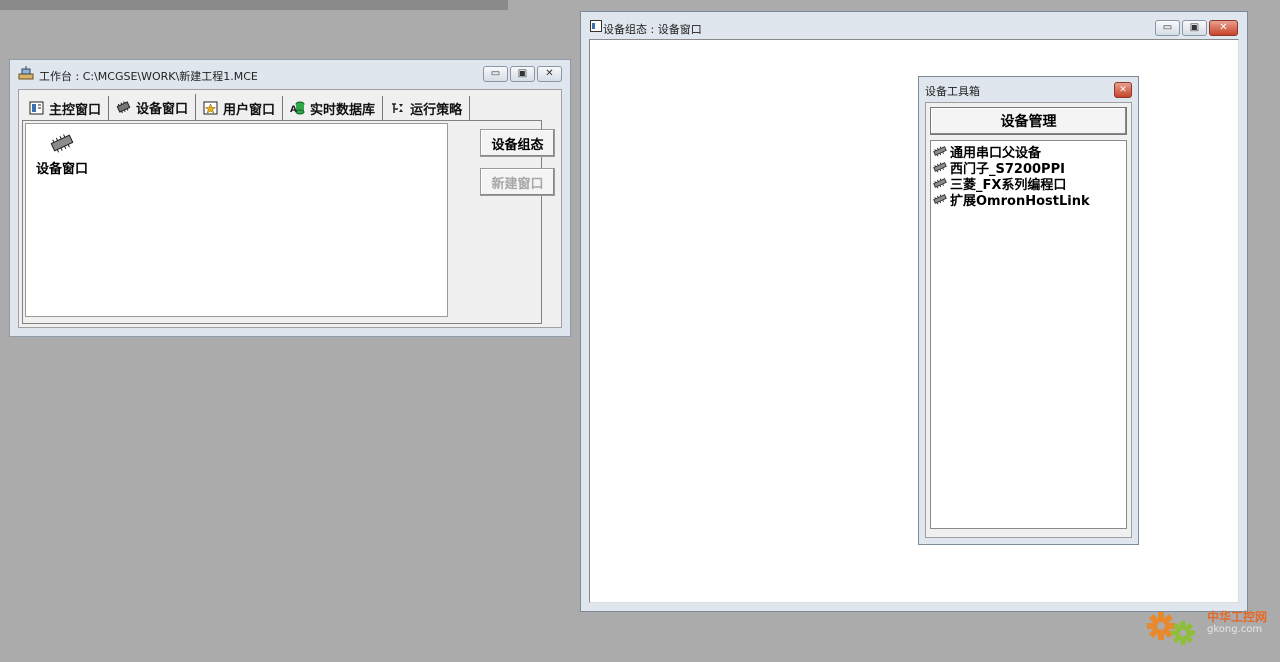  I want to click on workbench-app-icon, so click(26, 73).